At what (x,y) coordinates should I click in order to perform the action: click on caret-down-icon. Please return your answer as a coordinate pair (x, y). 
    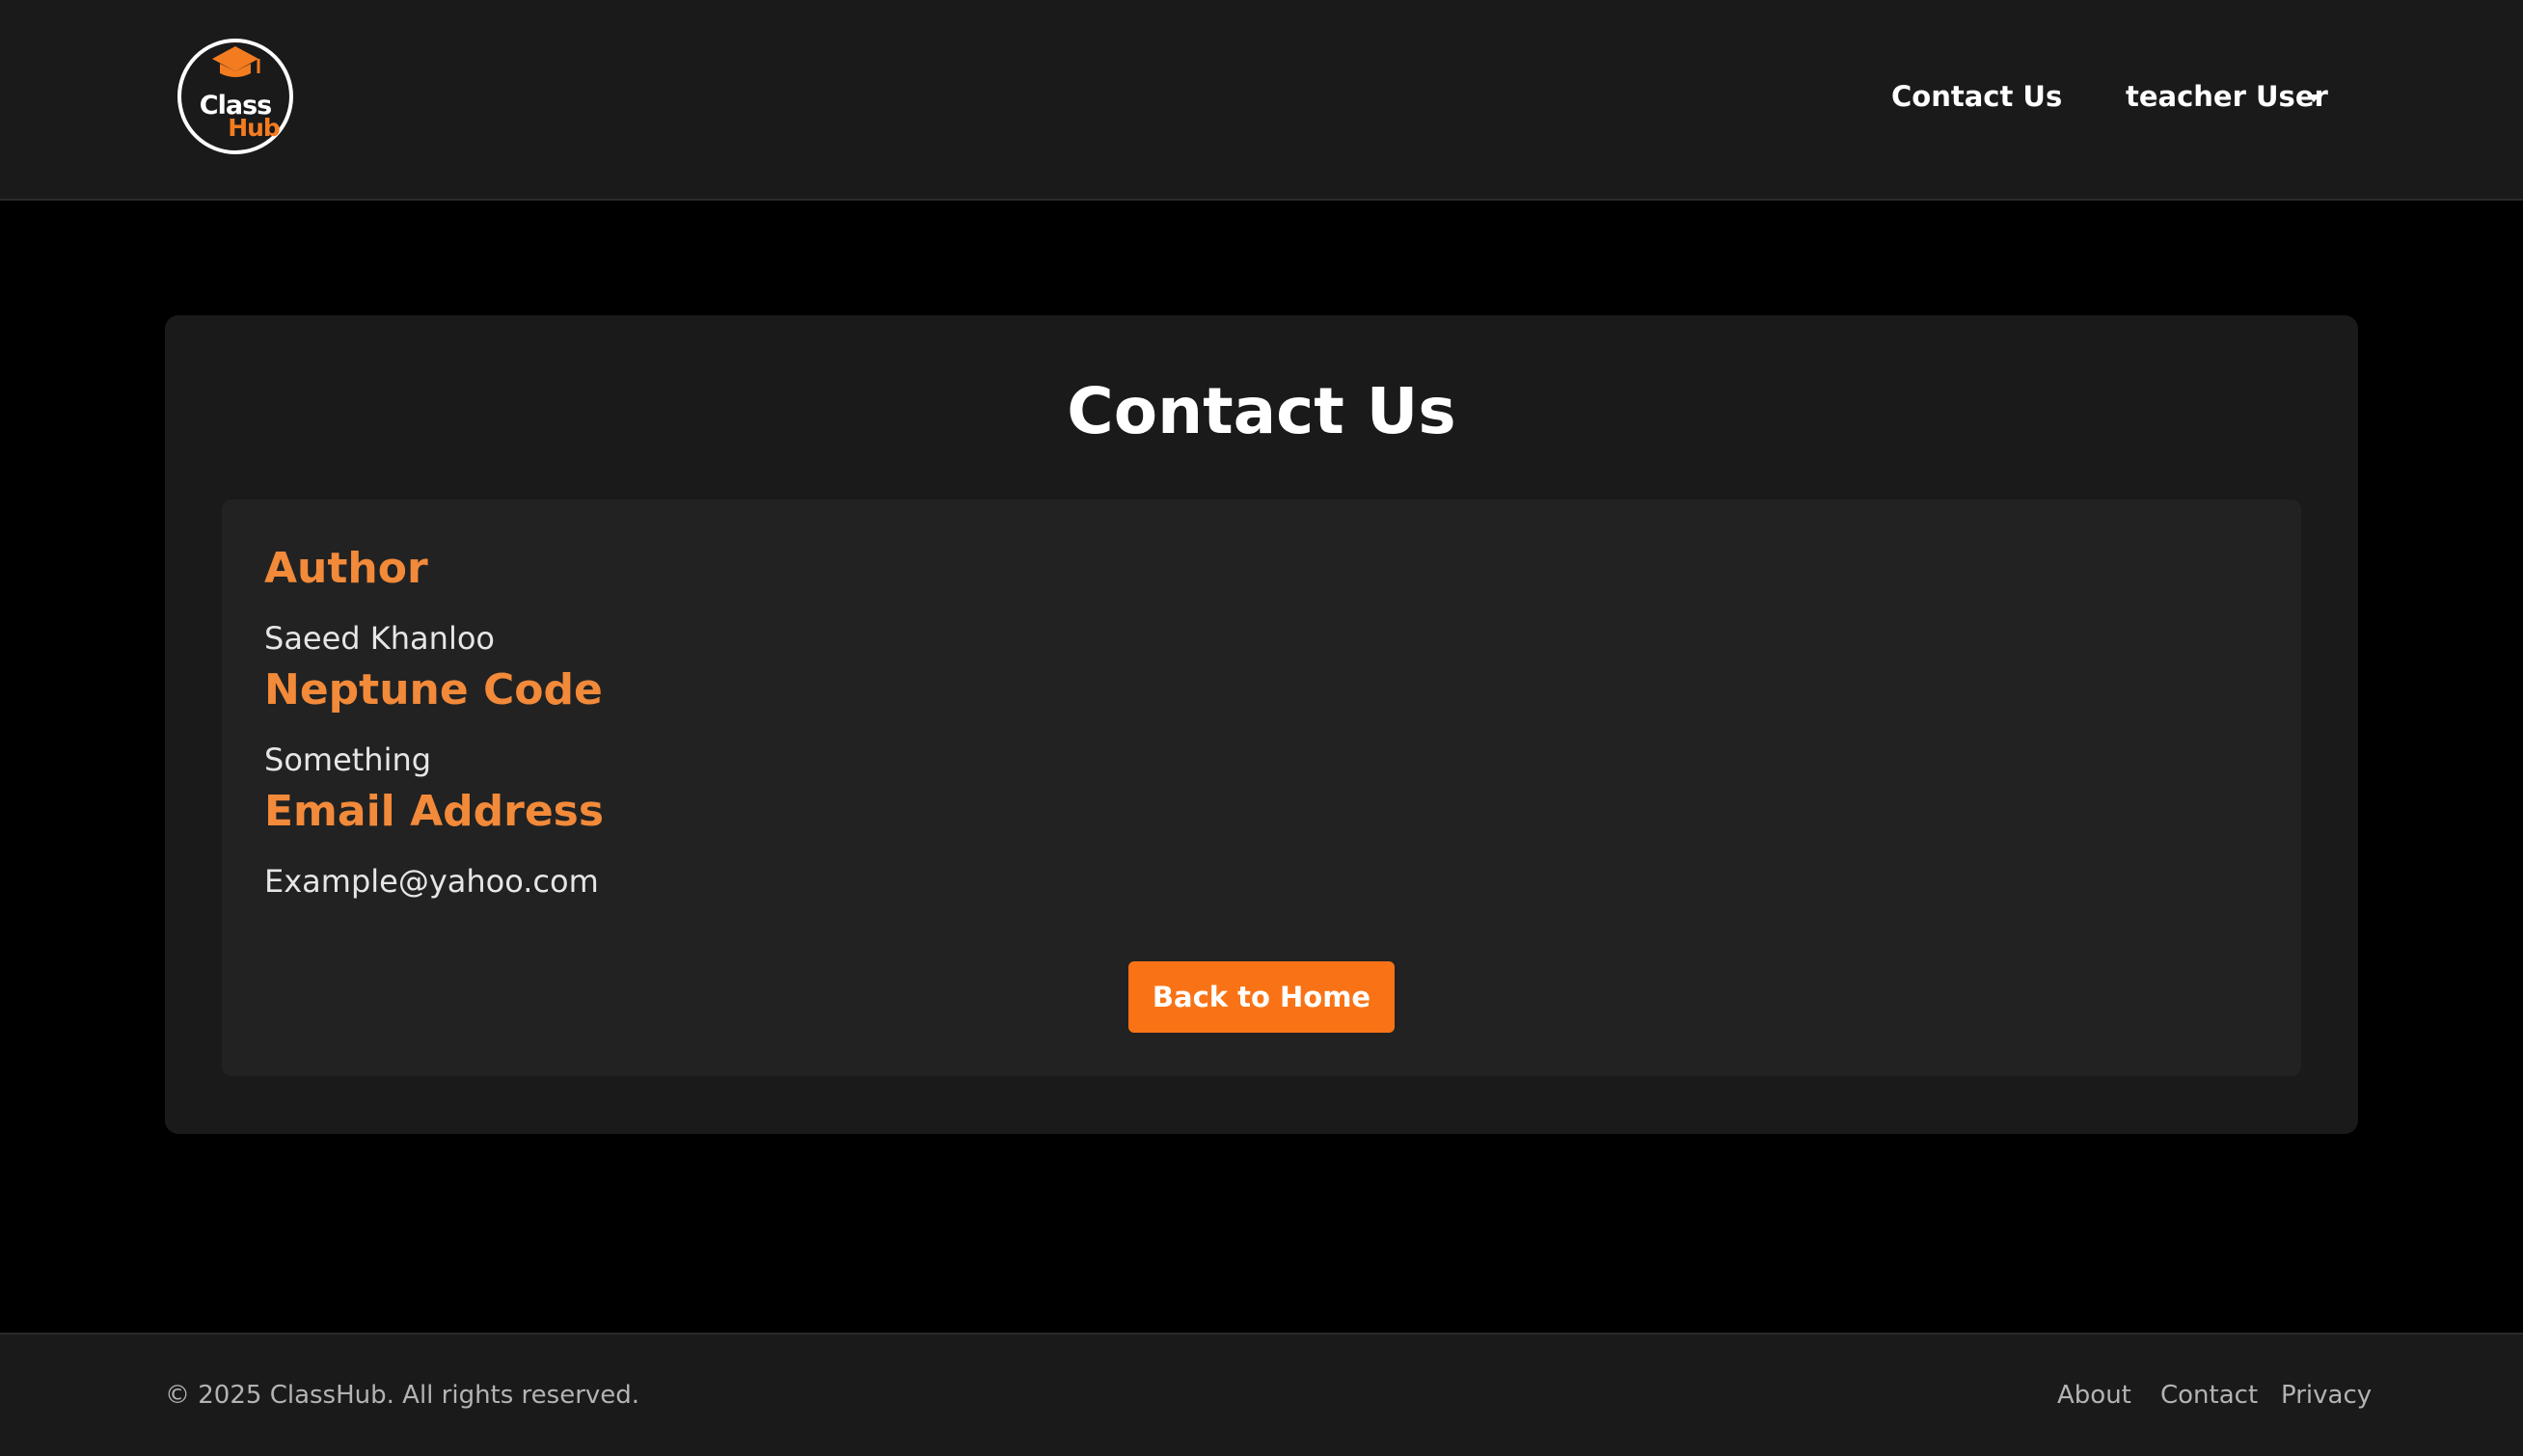
    Looking at the image, I should click on (2313, 98).